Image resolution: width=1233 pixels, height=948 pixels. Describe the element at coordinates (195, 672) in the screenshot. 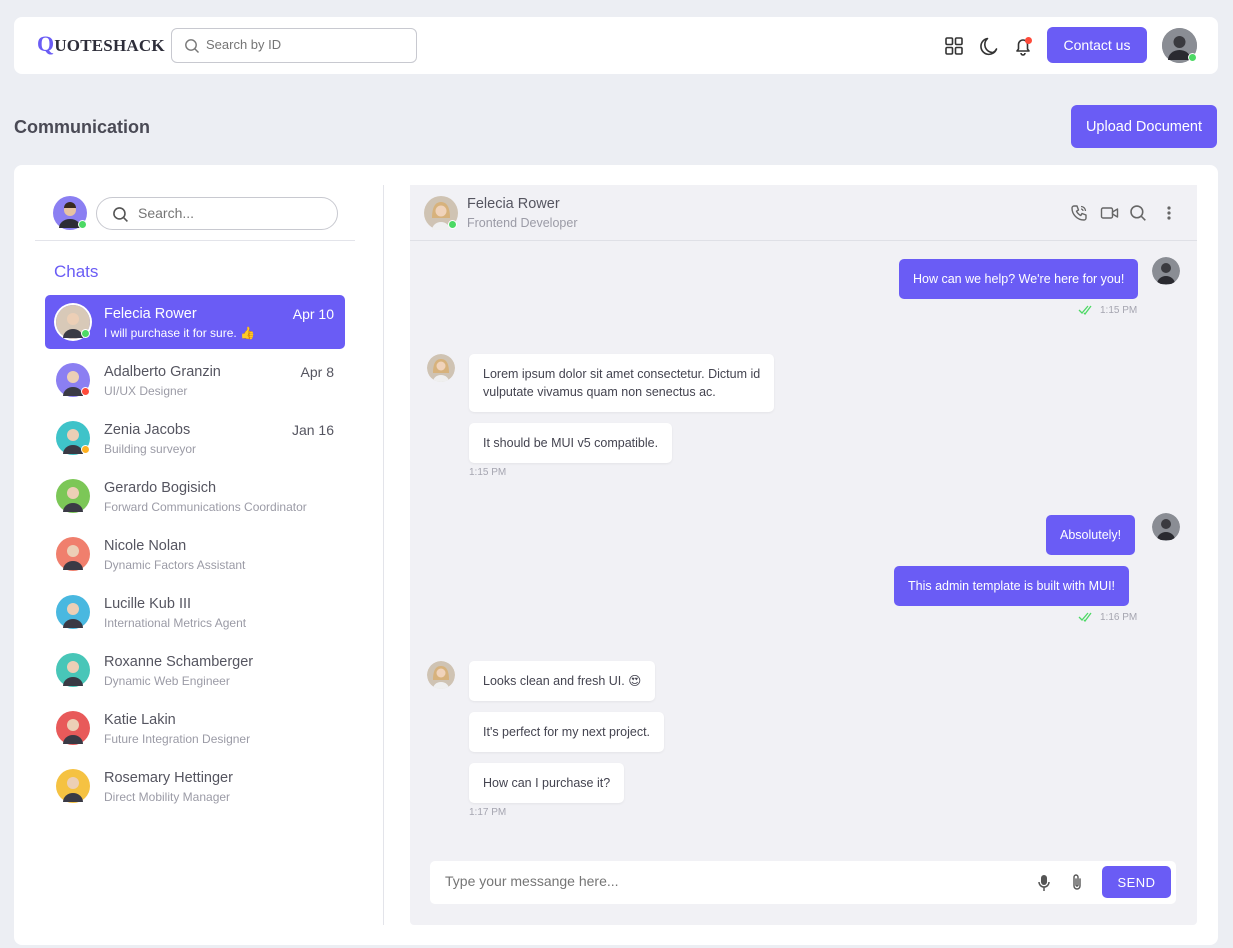

I see `chat-list-item: Roxanne Schamberger Dynamic Web Engineer` at that location.